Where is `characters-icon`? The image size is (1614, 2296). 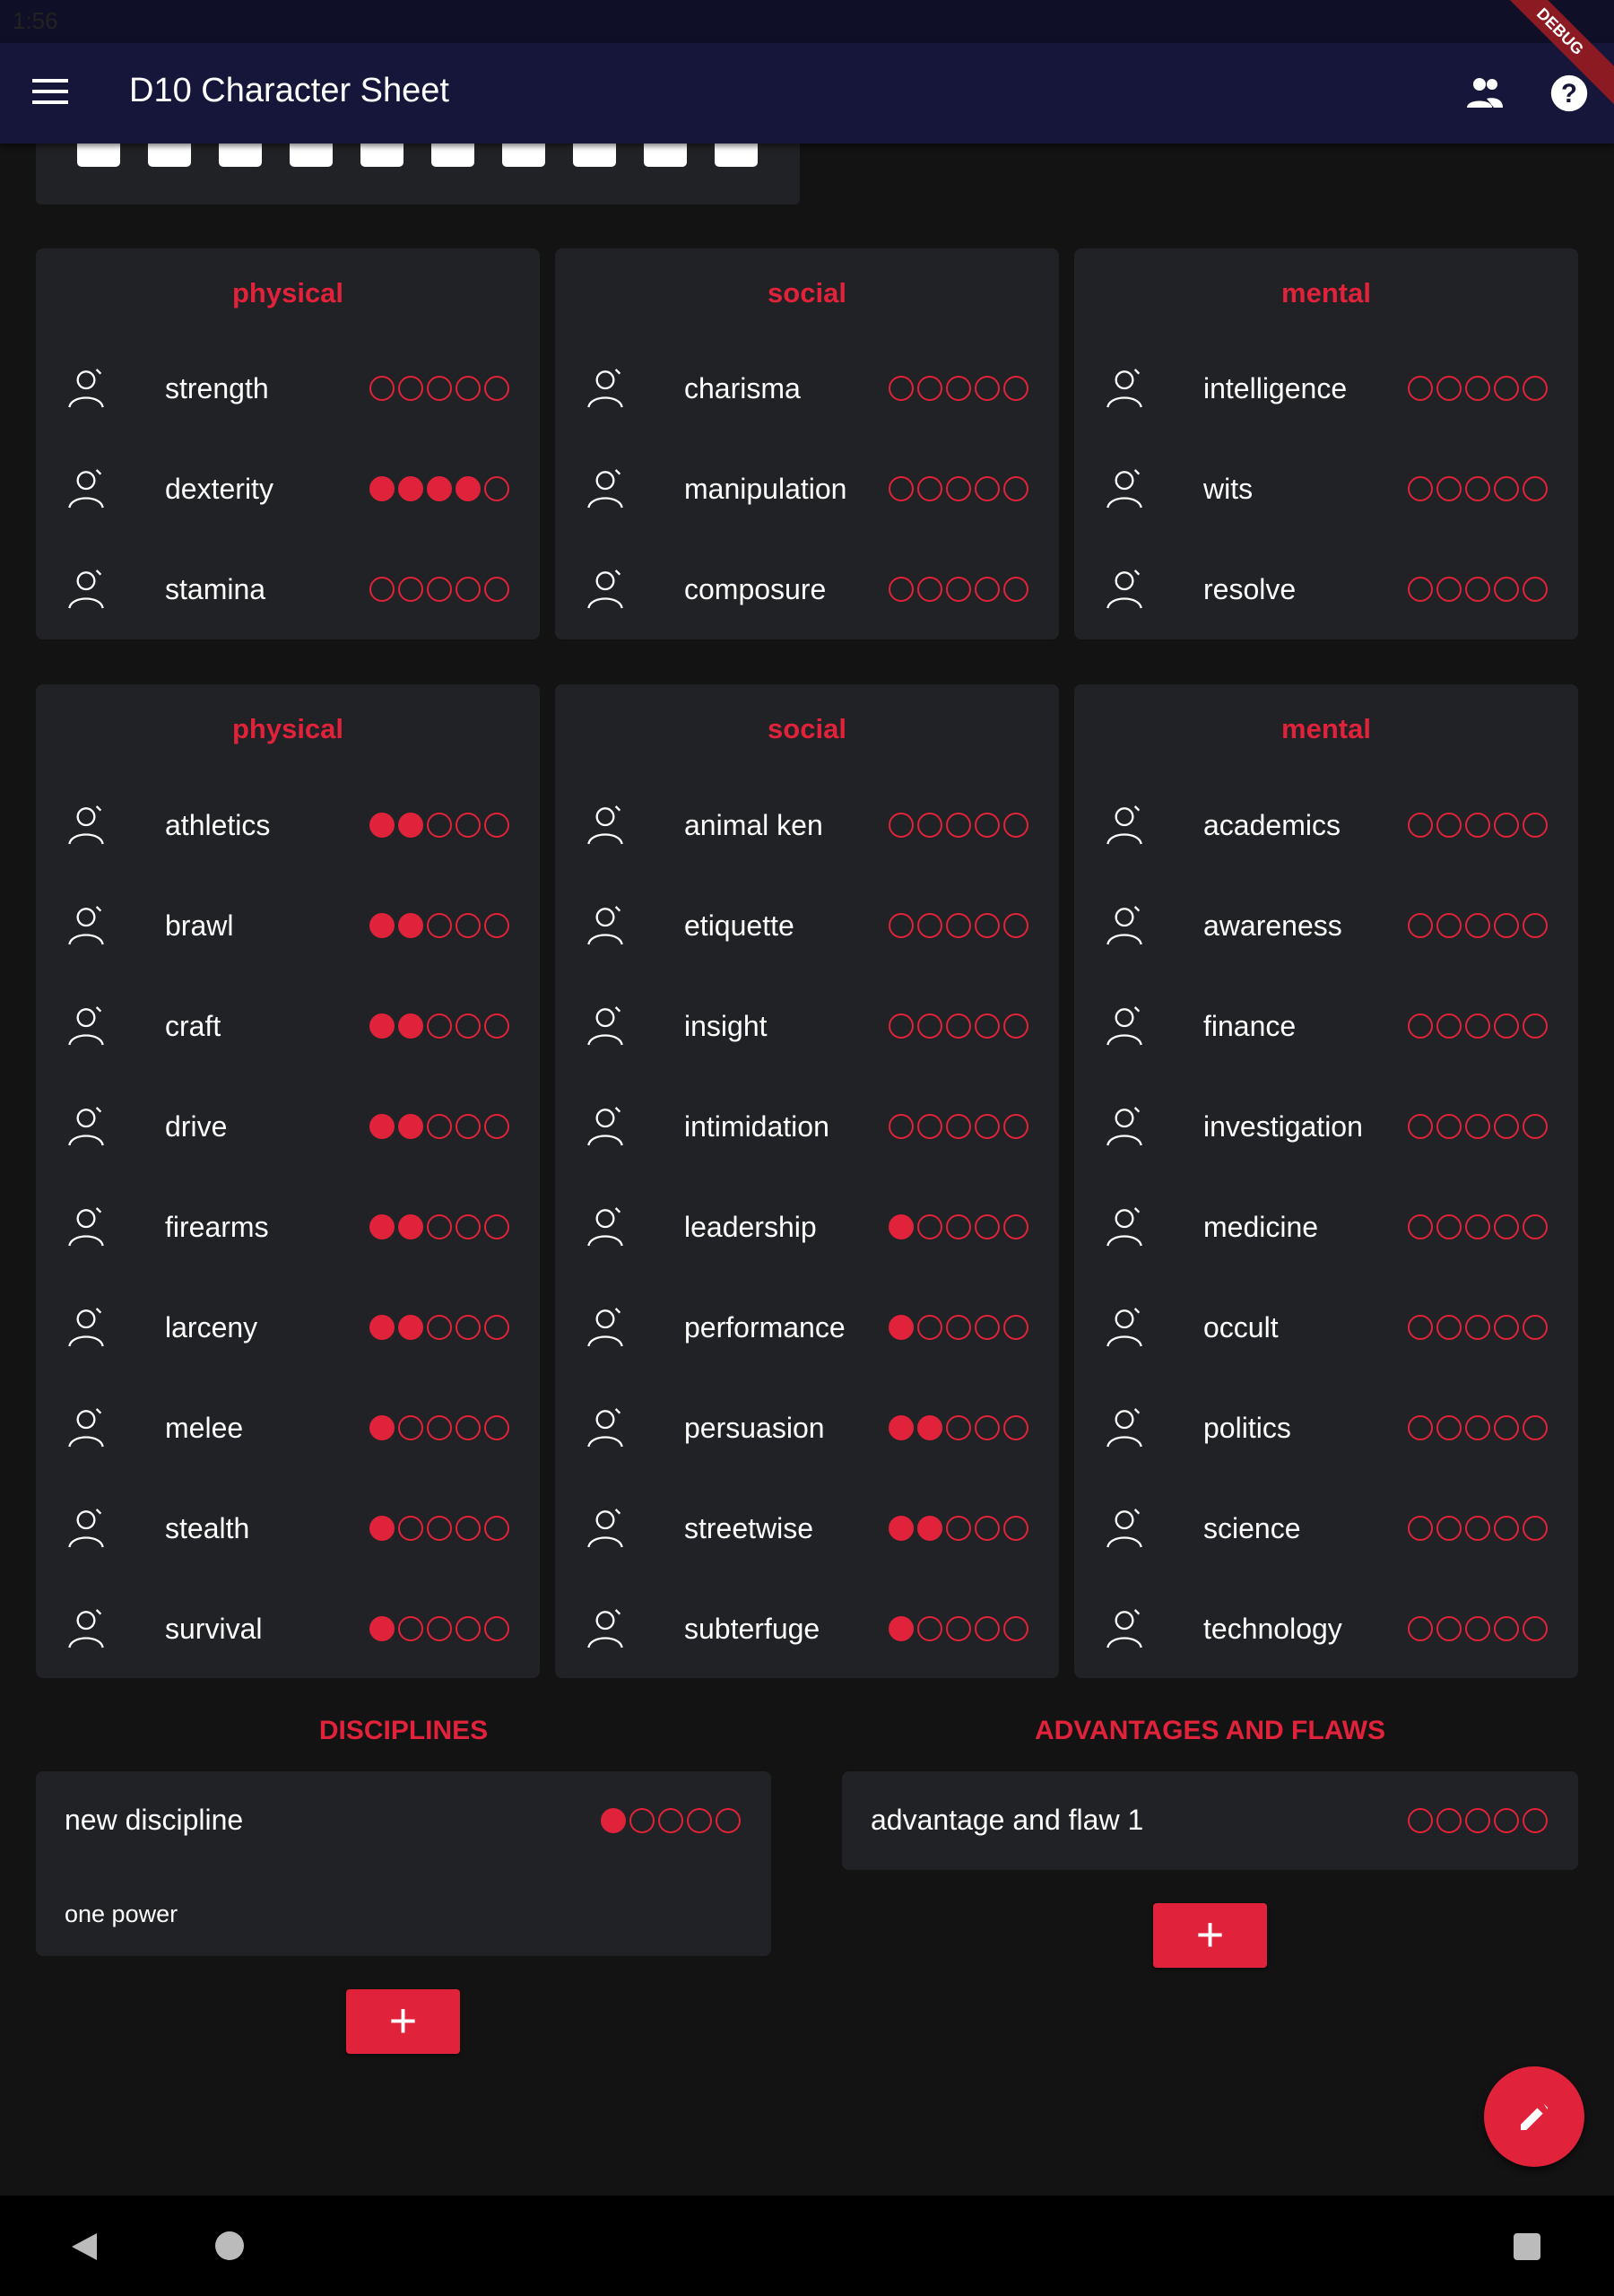 characters-icon is located at coordinates (1484, 93).